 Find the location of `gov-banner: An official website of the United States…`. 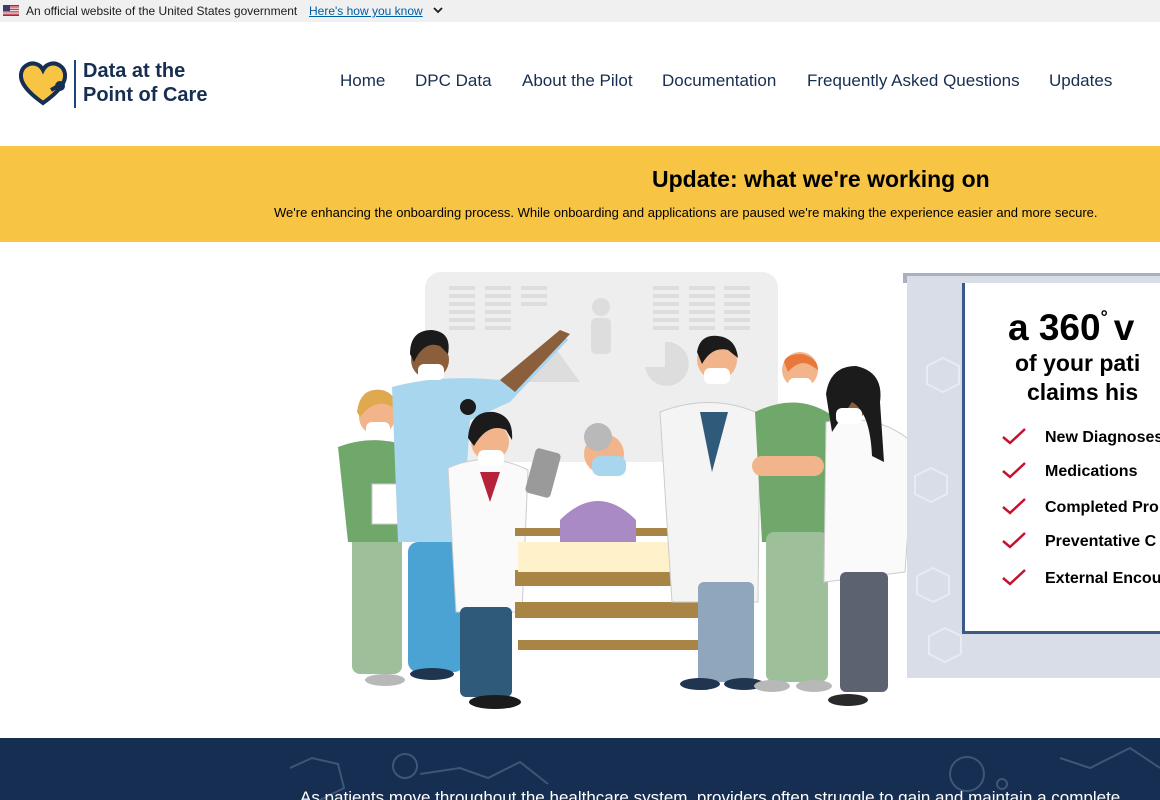

gov-banner: An official website of the United States… is located at coordinates (580, 11).